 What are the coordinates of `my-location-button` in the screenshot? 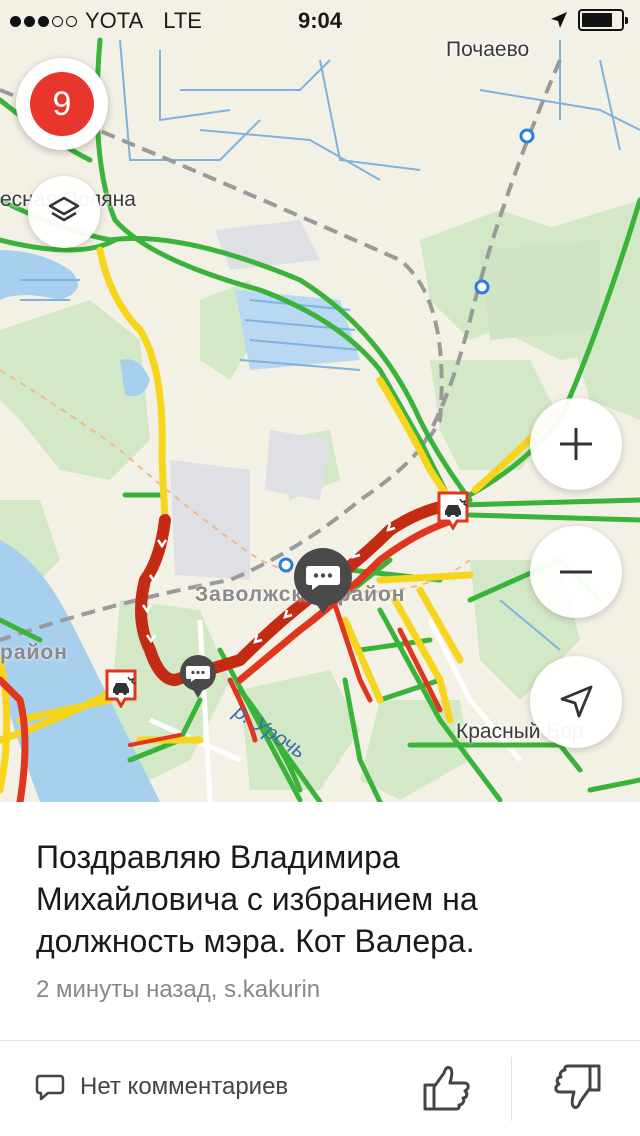 It's located at (576, 702).